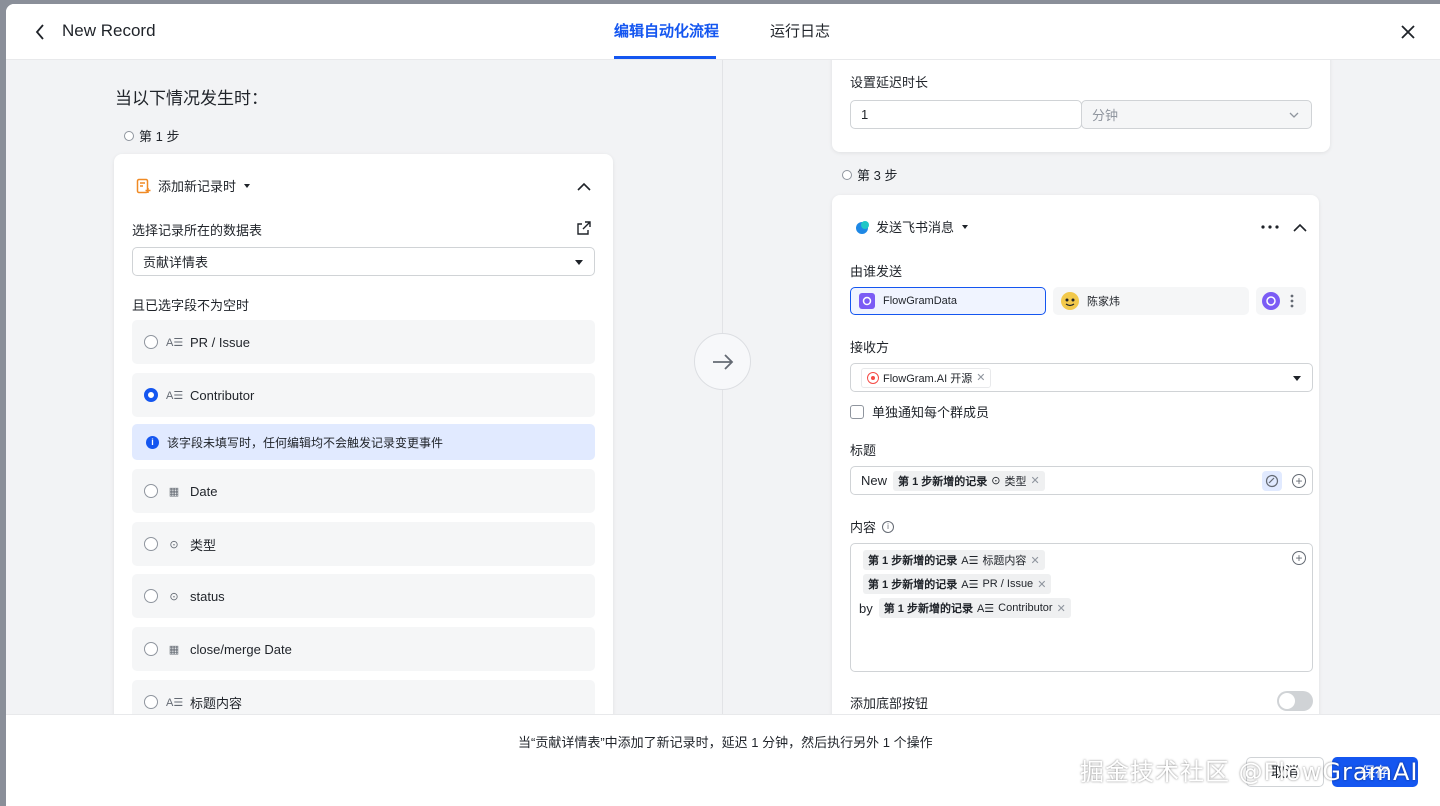 The height and width of the screenshot is (806, 1440). What do you see at coordinates (1081, 560) in the screenshot?
I see `content-line: 第 1 步新增的记录 A☰ 标题内容 ✕` at bounding box center [1081, 560].